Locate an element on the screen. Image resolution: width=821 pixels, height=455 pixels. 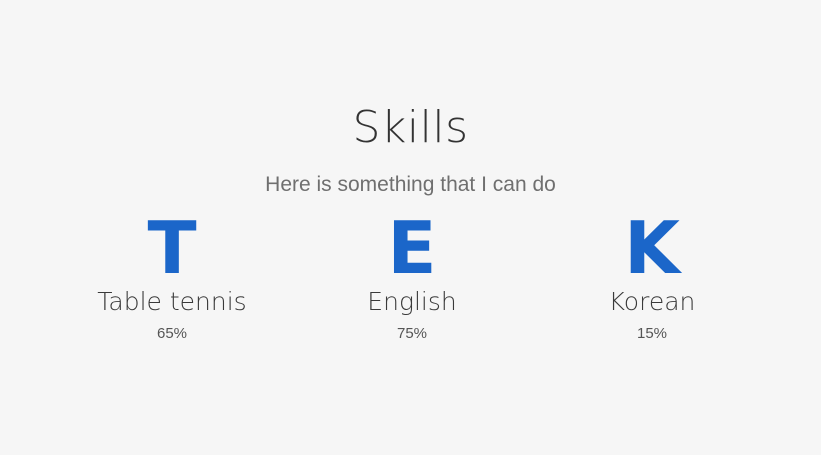
skill-card-korean: K Korean 15% is located at coordinates (652, 290).